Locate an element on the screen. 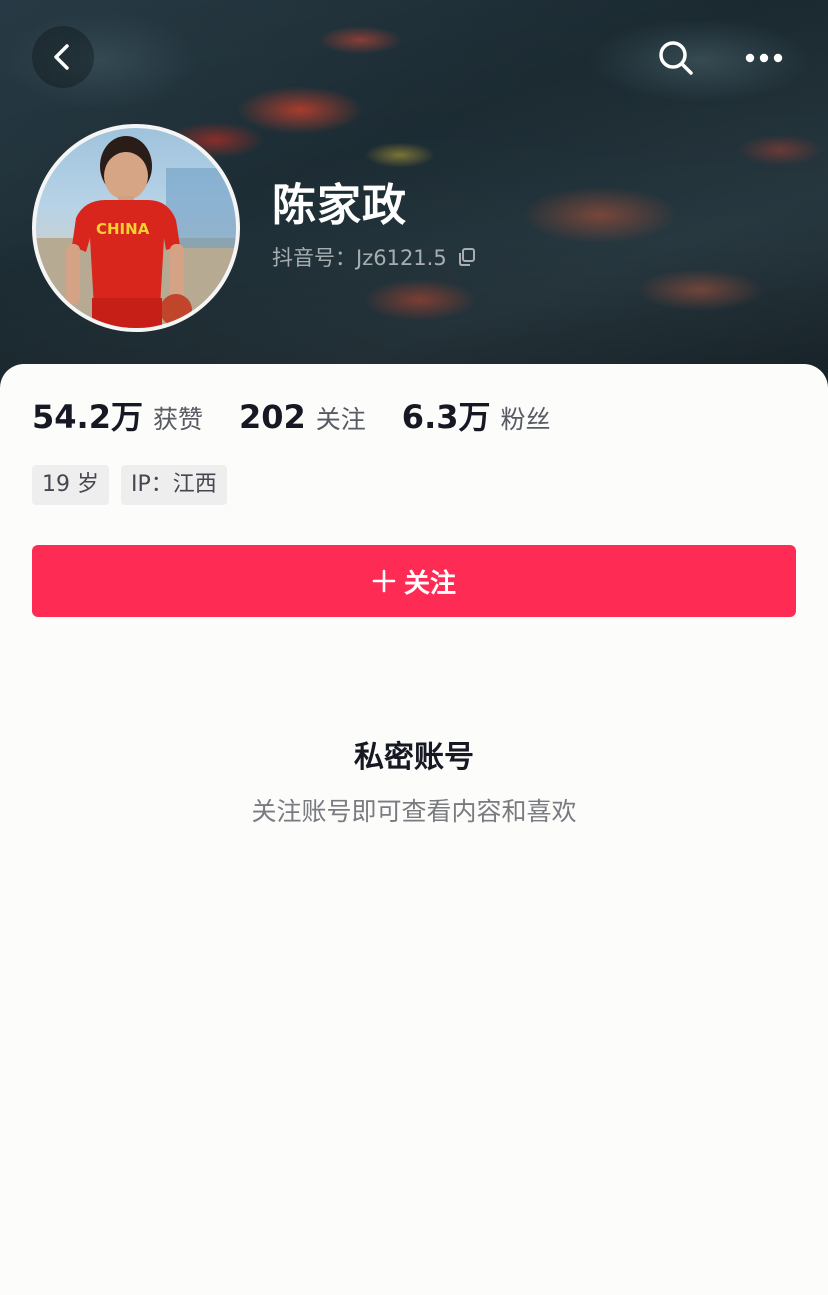  stat-label: 粉丝 is located at coordinates (525, 419).